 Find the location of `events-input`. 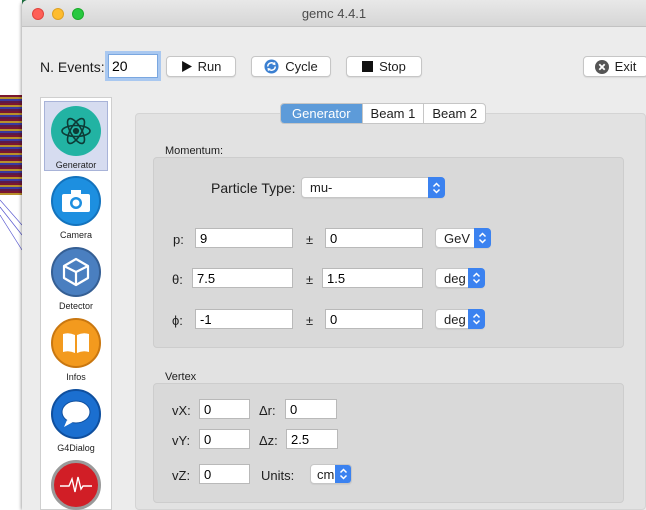

events-input is located at coordinates (133, 66).